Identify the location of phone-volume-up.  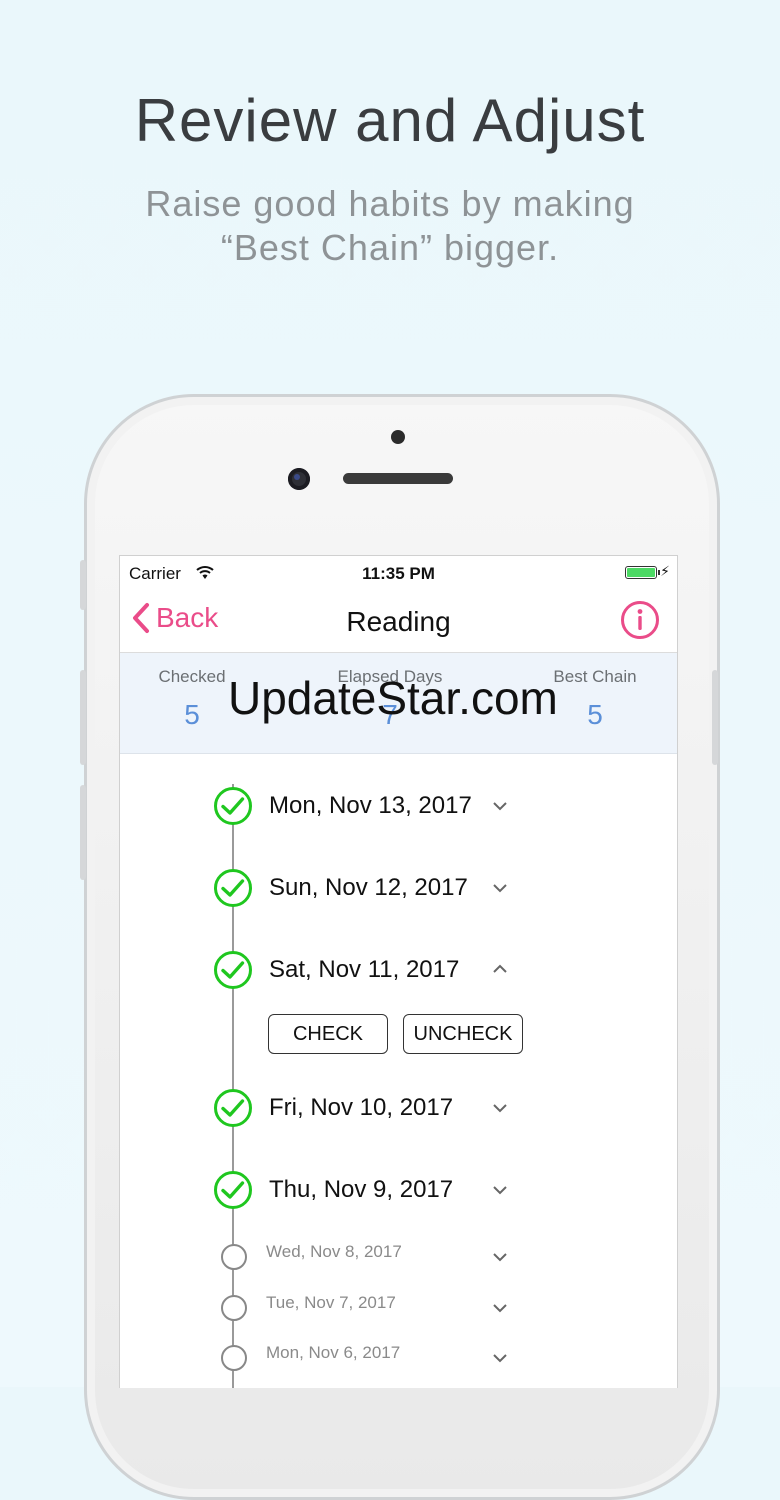
(83, 717).